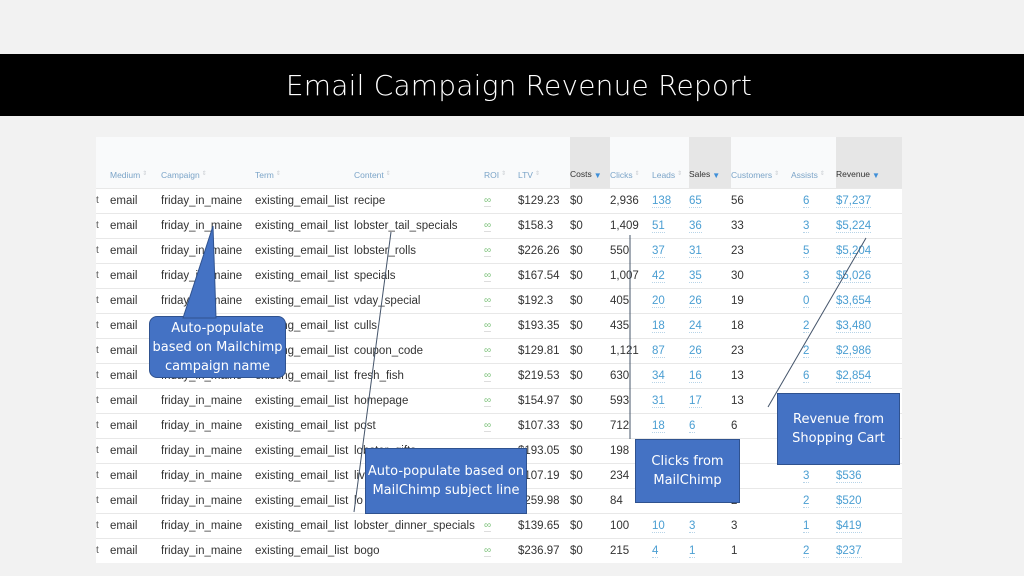  Describe the element at coordinates (658, 276) in the screenshot. I see `cell-leads-value: 42` at that location.